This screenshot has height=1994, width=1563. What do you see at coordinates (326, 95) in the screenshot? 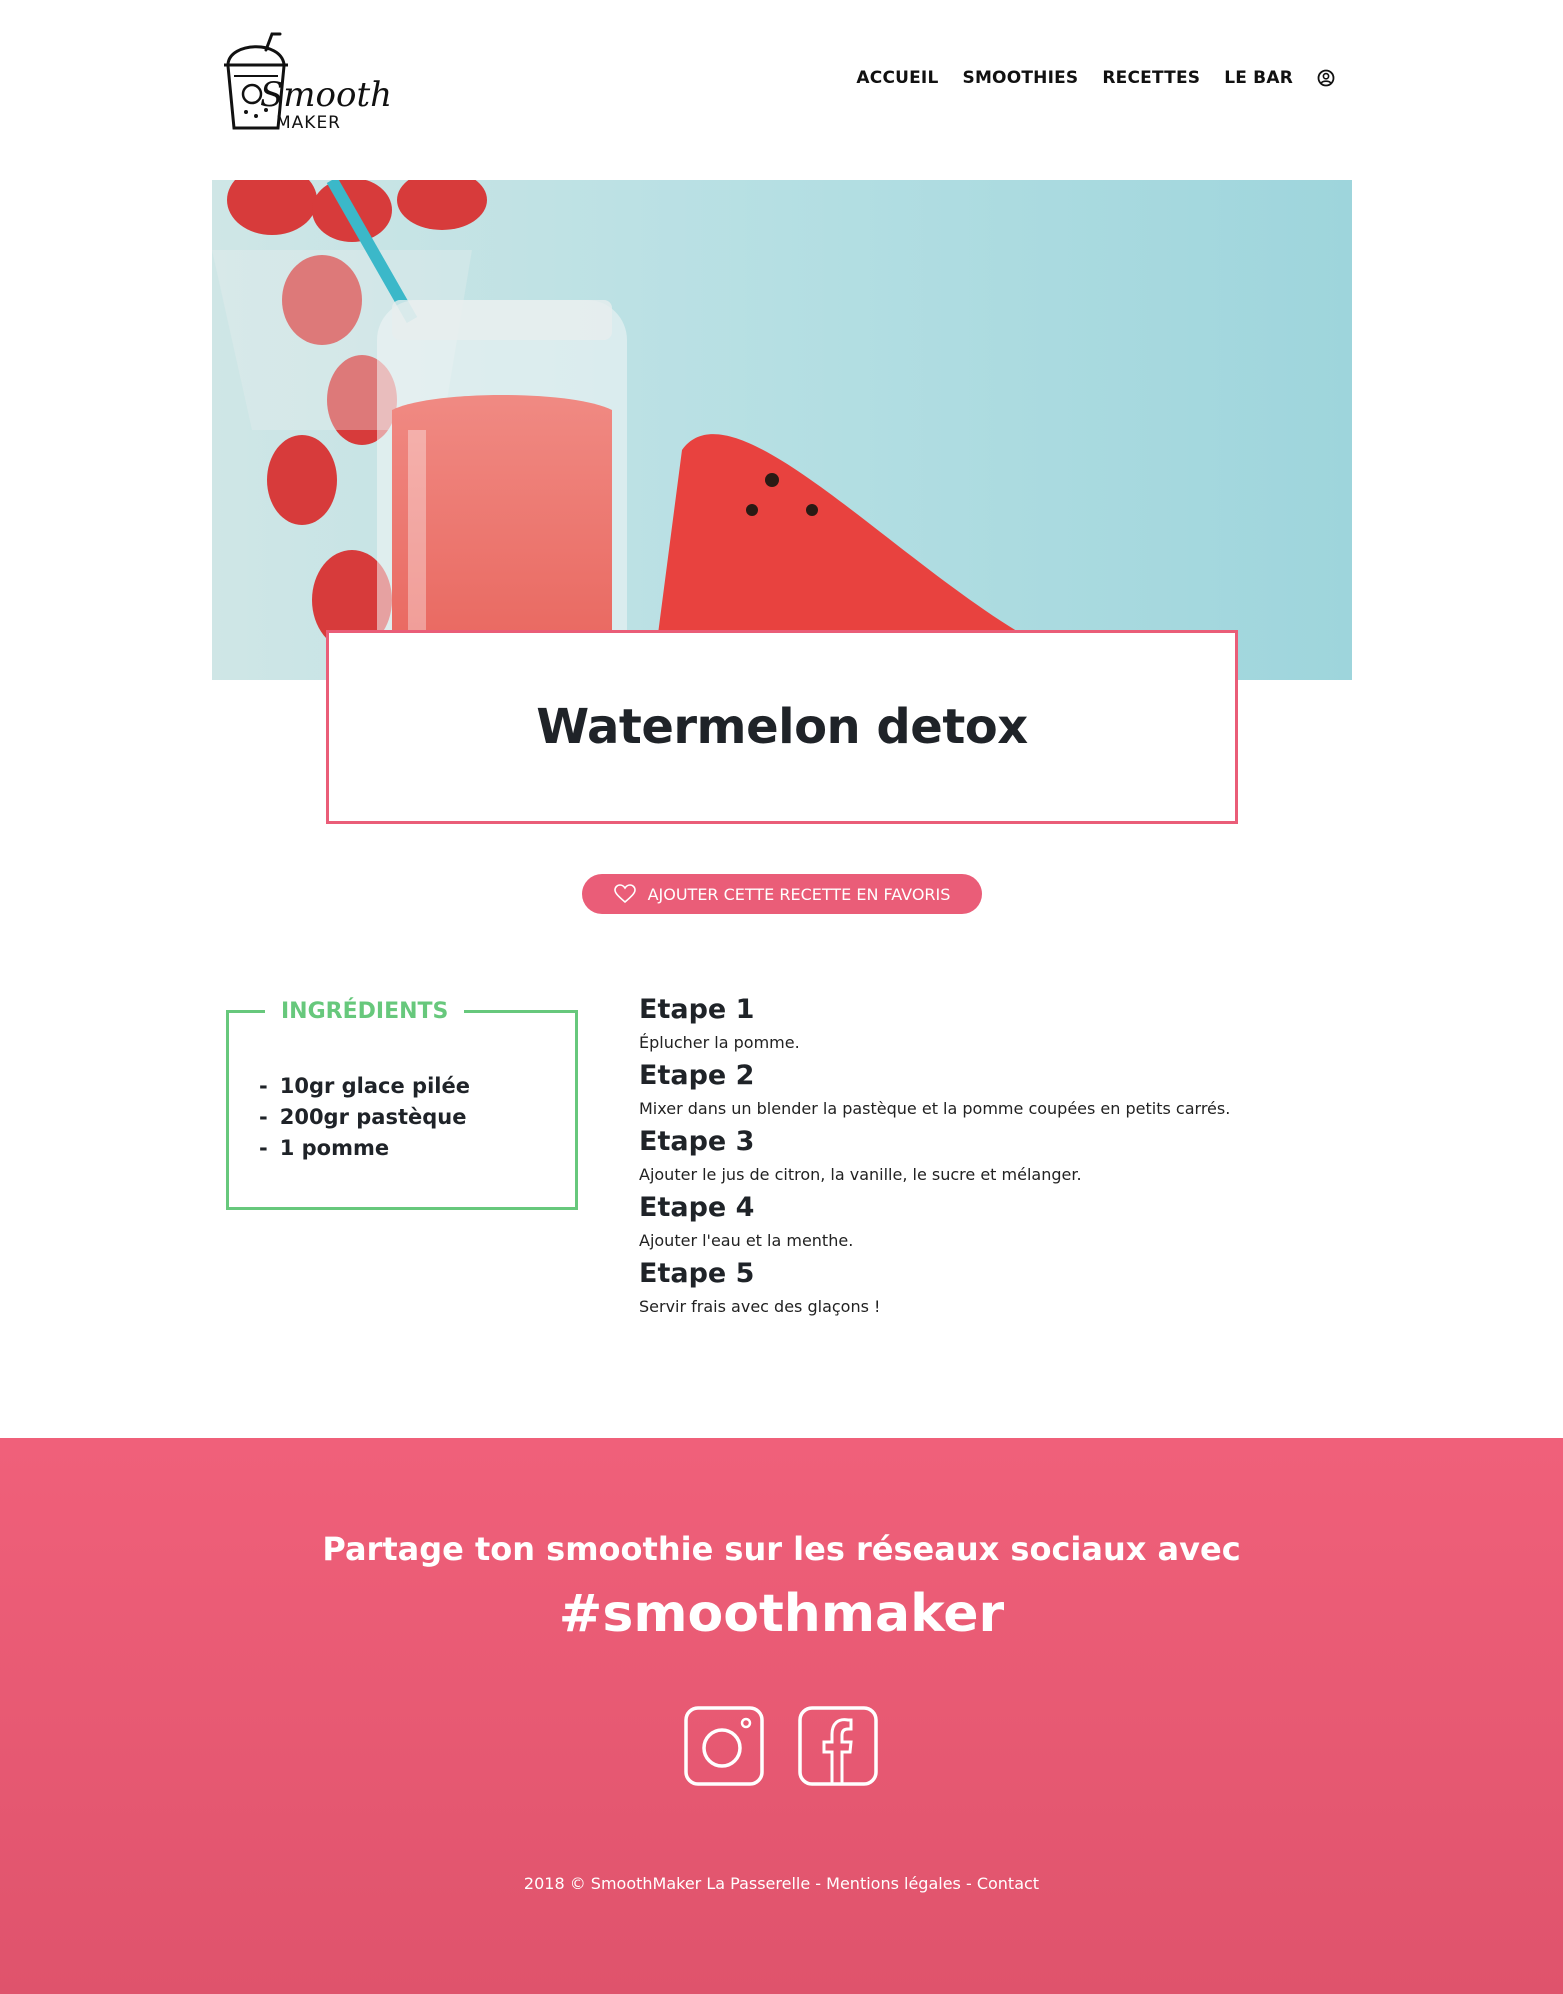
I see `svg-text: Smooth` at bounding box center [326, 95].